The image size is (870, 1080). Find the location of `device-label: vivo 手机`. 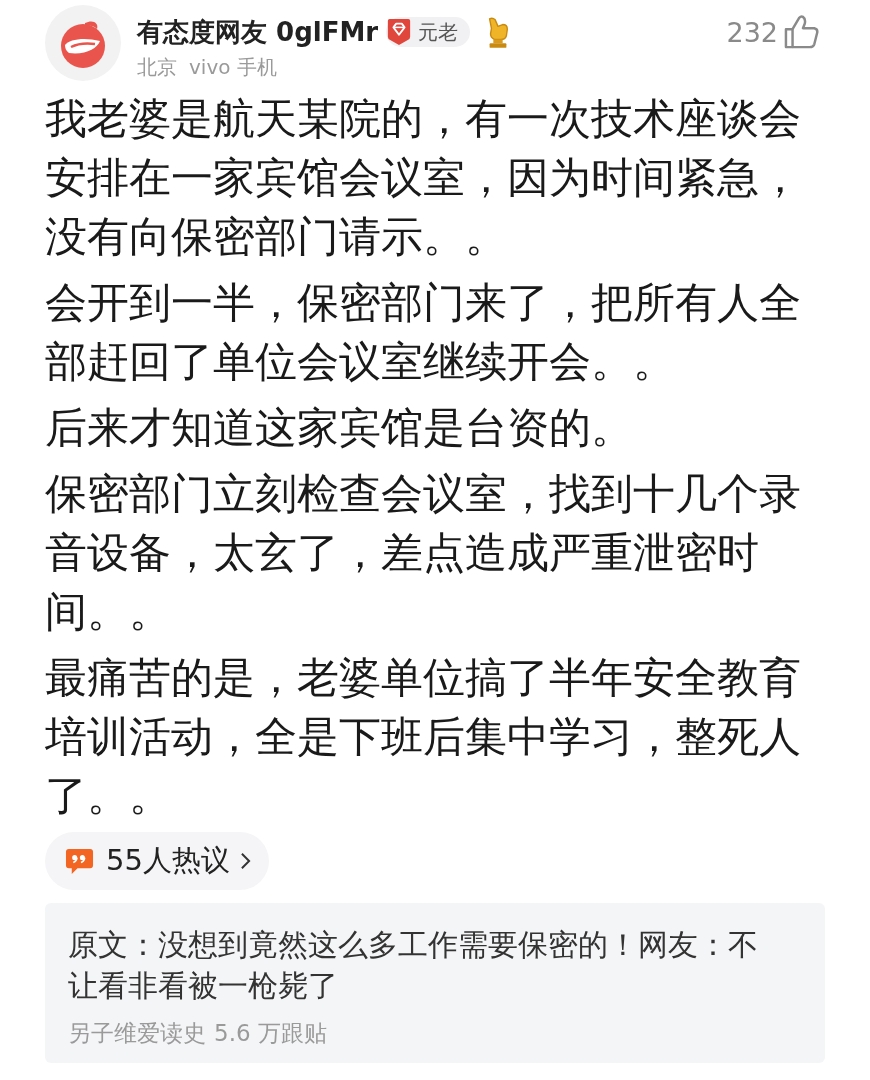

device-label: vivo 手机 is located at coordinates (233, 67).